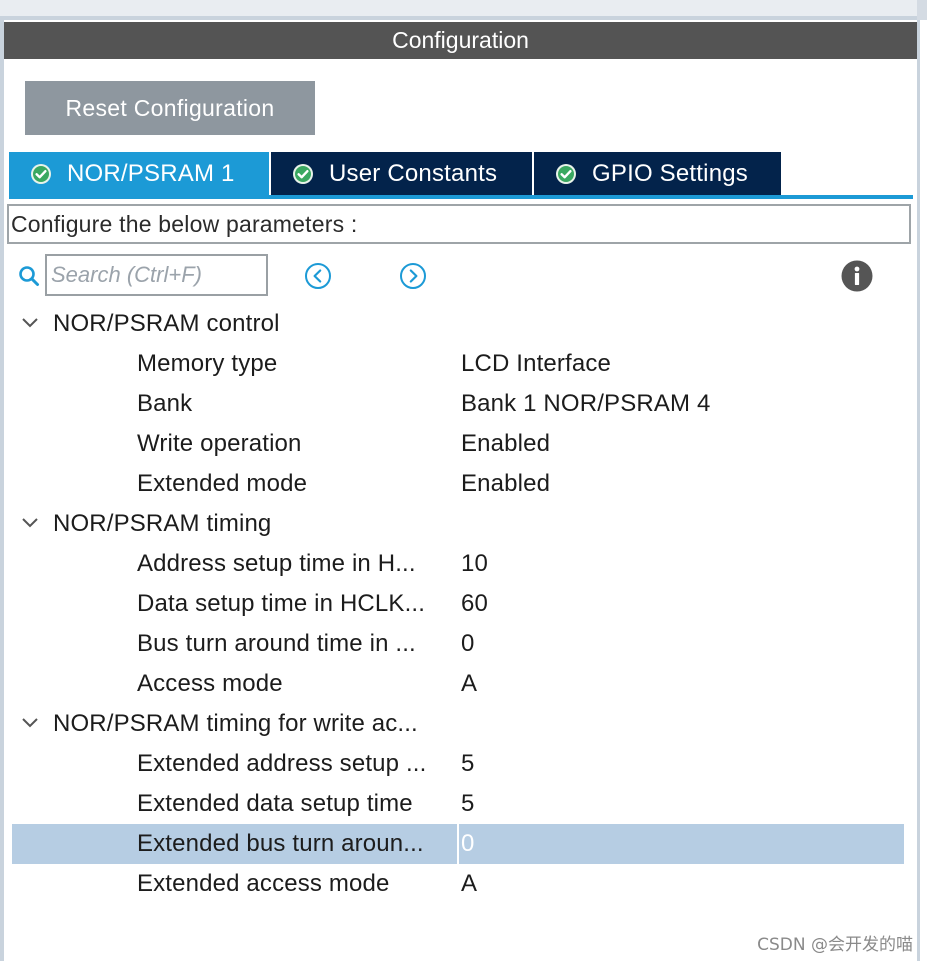  What do you see at coordinates (458, 564) in the screenshot?
I see `param-row: Address setup time in H... 10` at bounding box center [458, 564].